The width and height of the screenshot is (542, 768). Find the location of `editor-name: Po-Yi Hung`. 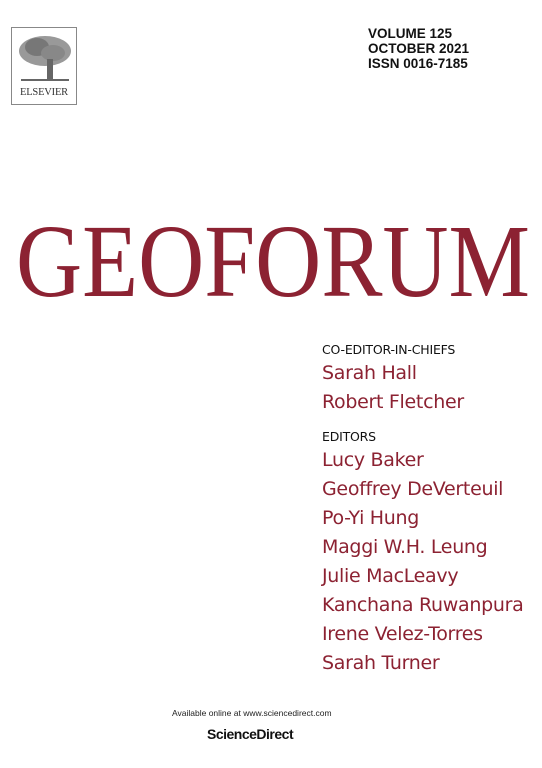

editor-name: Po-Yi Hung is located at coordinates (371, 518).